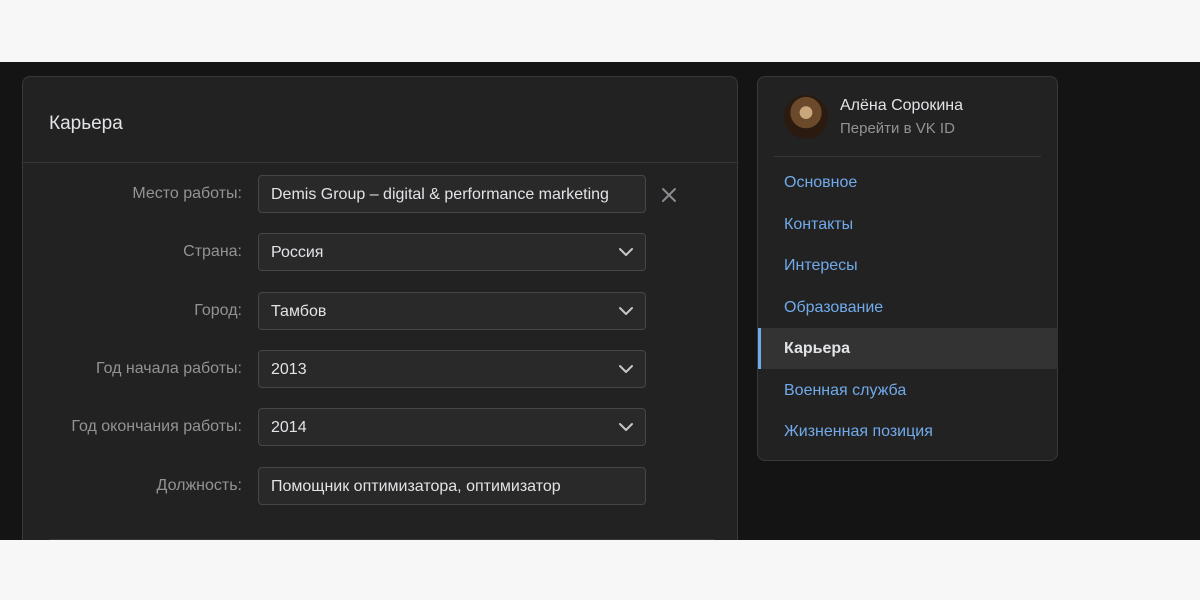 The image size is (1200, 600). I want to click on city-value: Тамбов, so click(299, 311).